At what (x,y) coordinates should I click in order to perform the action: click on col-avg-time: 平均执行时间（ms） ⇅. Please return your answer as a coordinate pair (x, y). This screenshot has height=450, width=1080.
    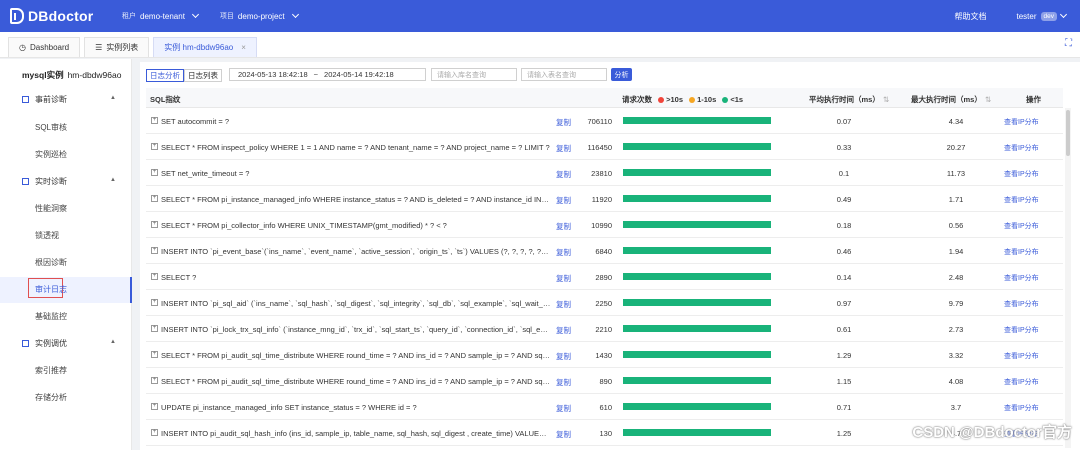
    Looking at the image, I should click on (849, 99).